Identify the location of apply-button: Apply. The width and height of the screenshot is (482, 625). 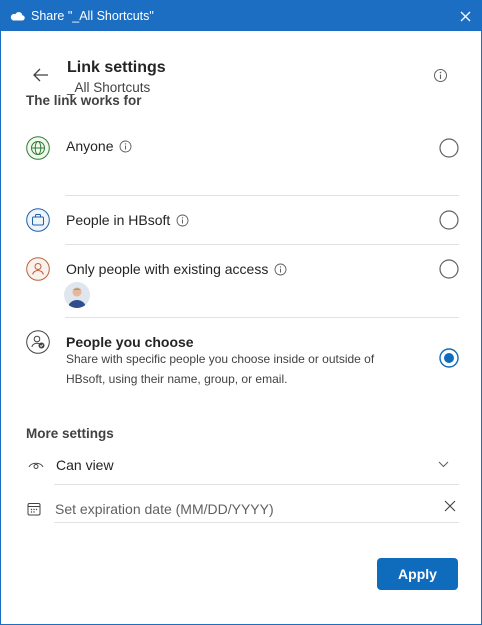
(417, 574).